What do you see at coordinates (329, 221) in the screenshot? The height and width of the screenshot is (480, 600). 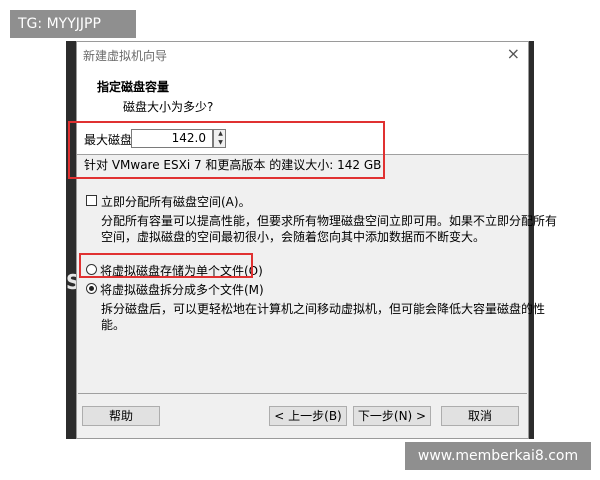 I see `allocate-desc-line1: 分配所有容量可以提高性能，但要求所有物理磁盘空间立即可用。如果不立即分配所有` at bounding box center [329, 221].